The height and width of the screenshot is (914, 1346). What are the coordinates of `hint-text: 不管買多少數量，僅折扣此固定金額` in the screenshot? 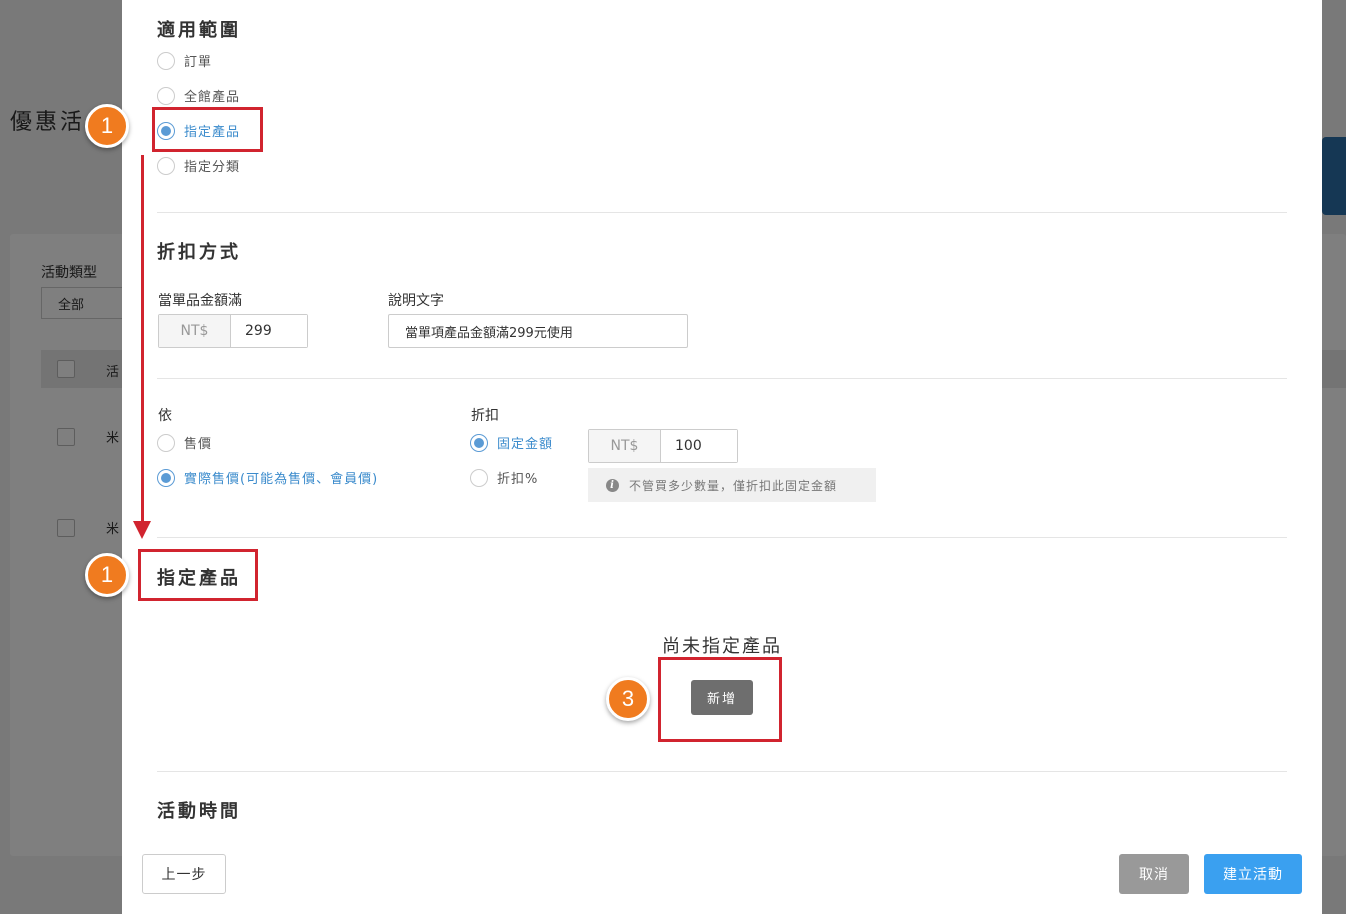 It's located at (733, 485).